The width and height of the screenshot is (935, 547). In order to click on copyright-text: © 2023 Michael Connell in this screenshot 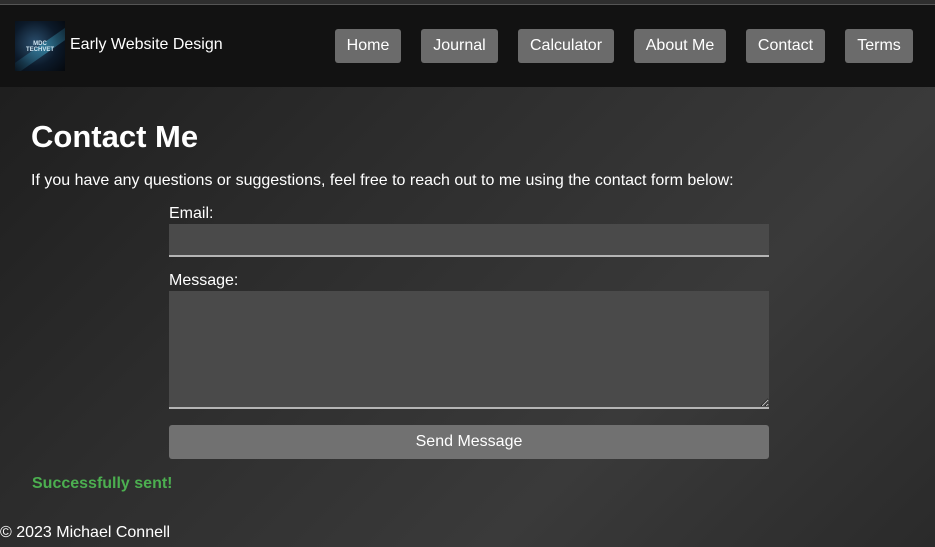, I will do `click(85, 532)`.